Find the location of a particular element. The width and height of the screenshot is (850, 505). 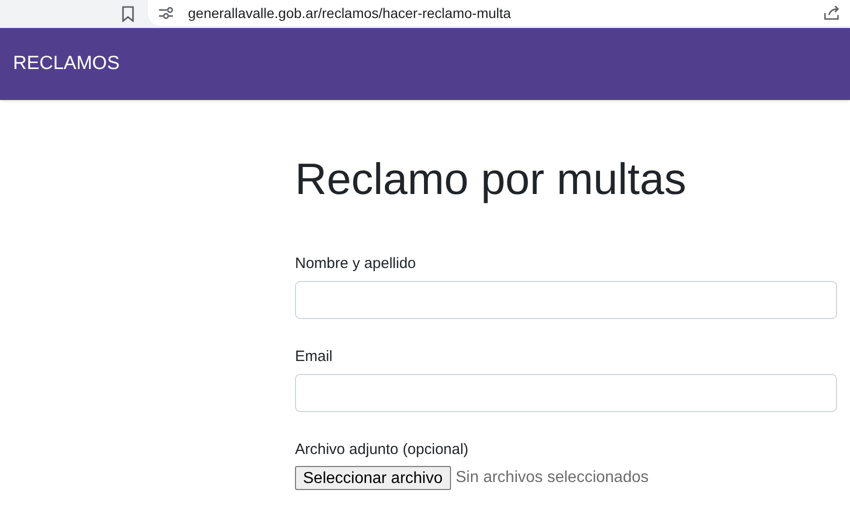

file-status: Sin archivos seleccionados is located at coordinates (552, 478).